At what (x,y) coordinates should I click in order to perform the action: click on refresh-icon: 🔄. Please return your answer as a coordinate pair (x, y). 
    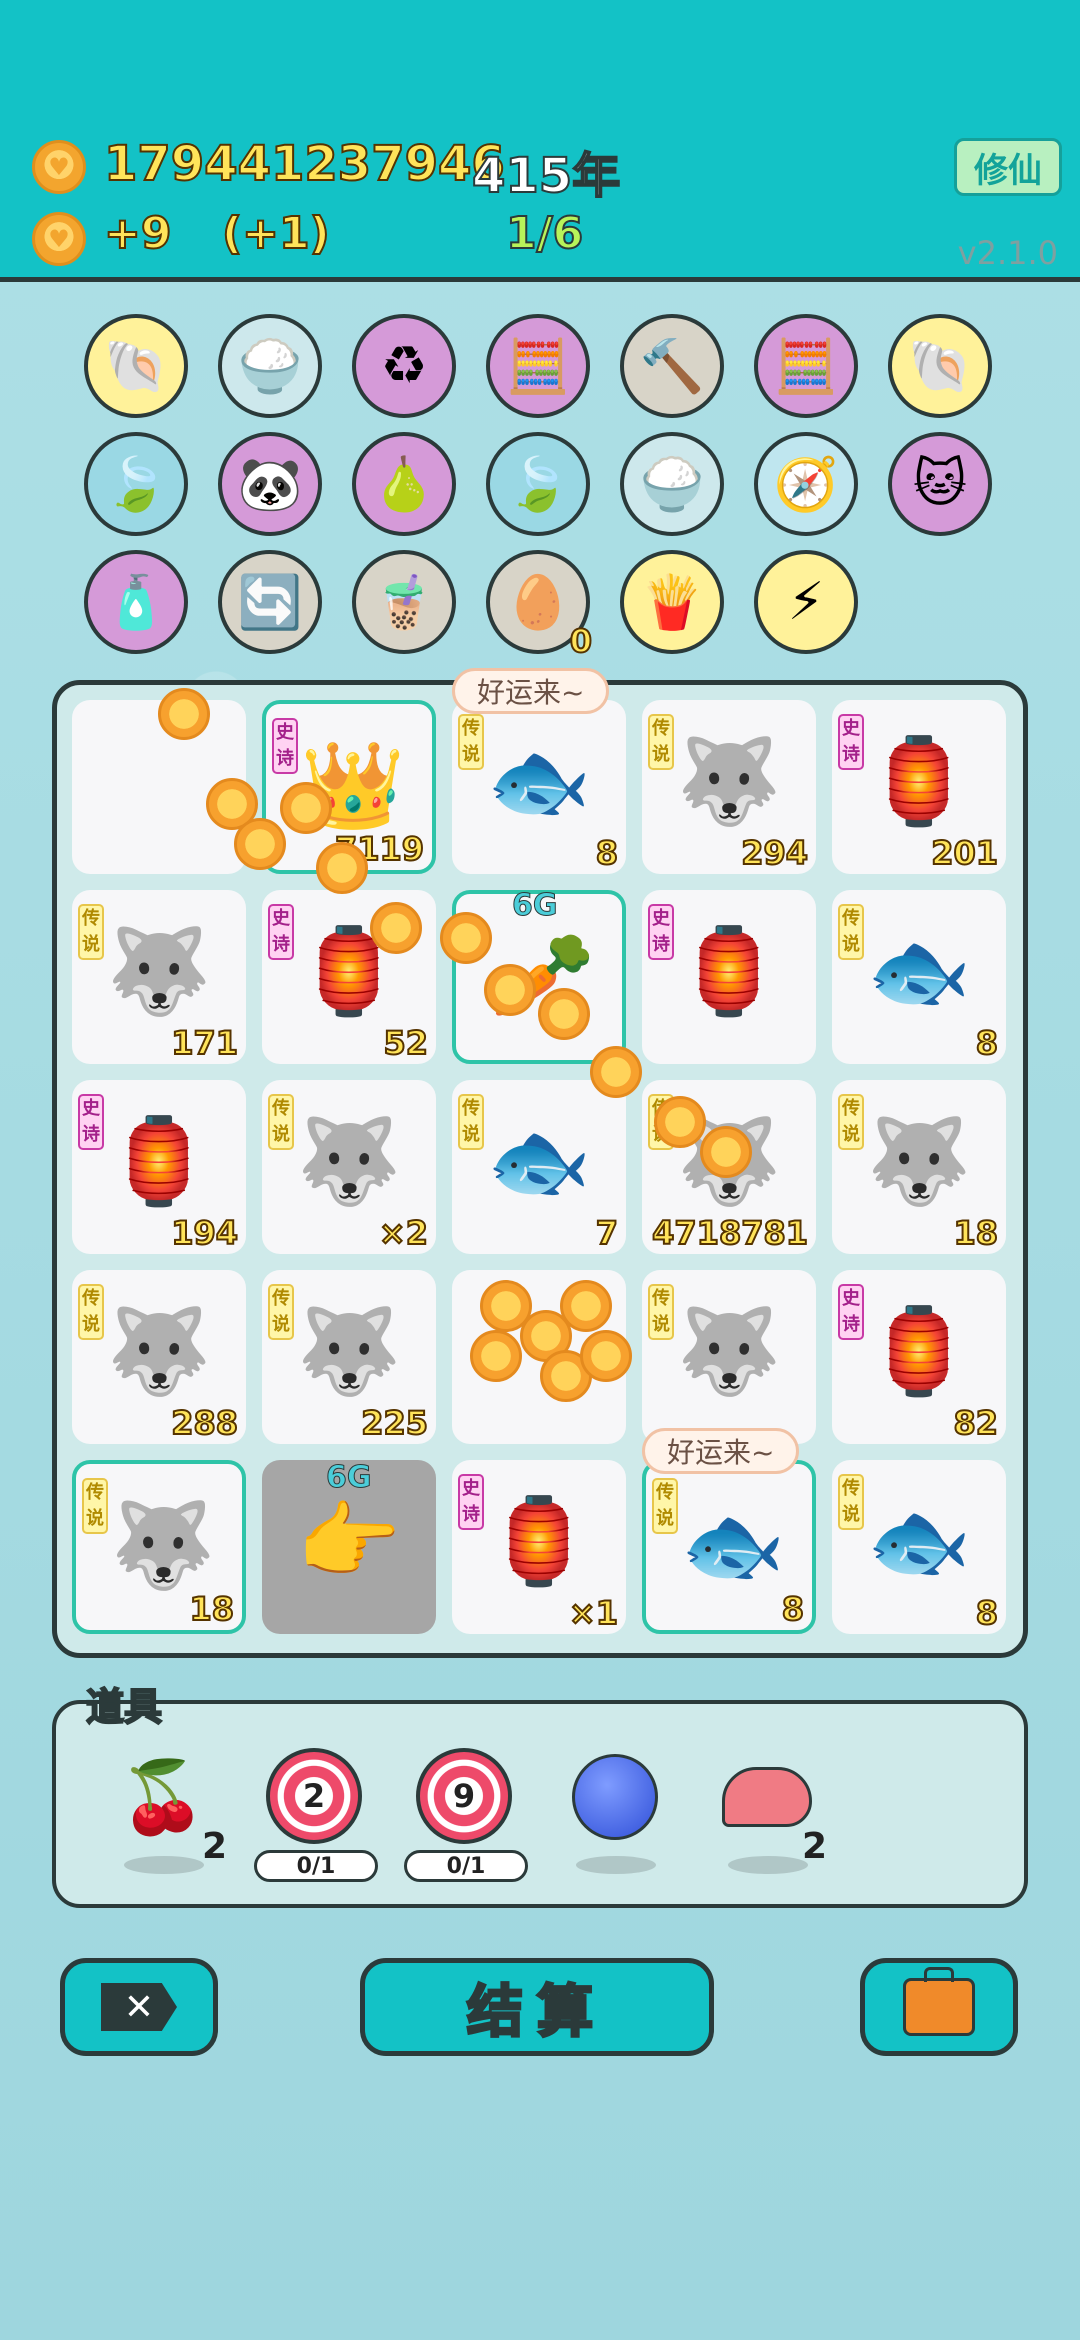
    Looking at the image, I should click on (270, 602).